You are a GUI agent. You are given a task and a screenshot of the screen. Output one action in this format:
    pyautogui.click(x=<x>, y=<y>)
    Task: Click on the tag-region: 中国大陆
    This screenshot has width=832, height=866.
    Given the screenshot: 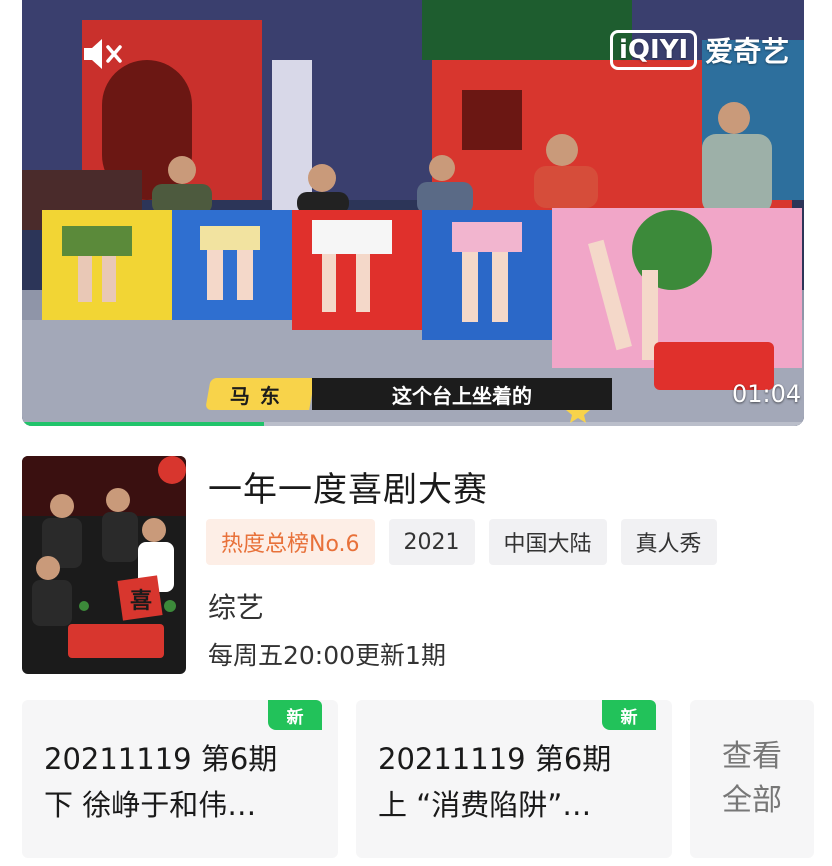 What is the action you would take?
    pyautogui.click(x=547, y=542)
    